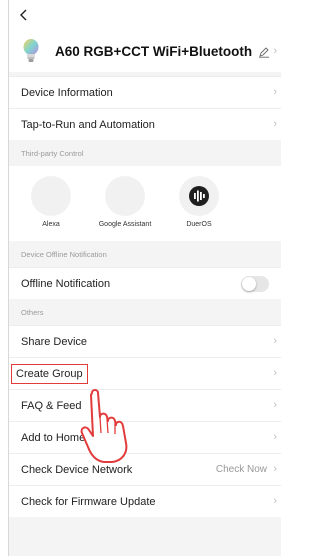  Describe the element at coordinates (77, 469) in the screenshot. I see `check-network-label: Check Device Network` at that location.